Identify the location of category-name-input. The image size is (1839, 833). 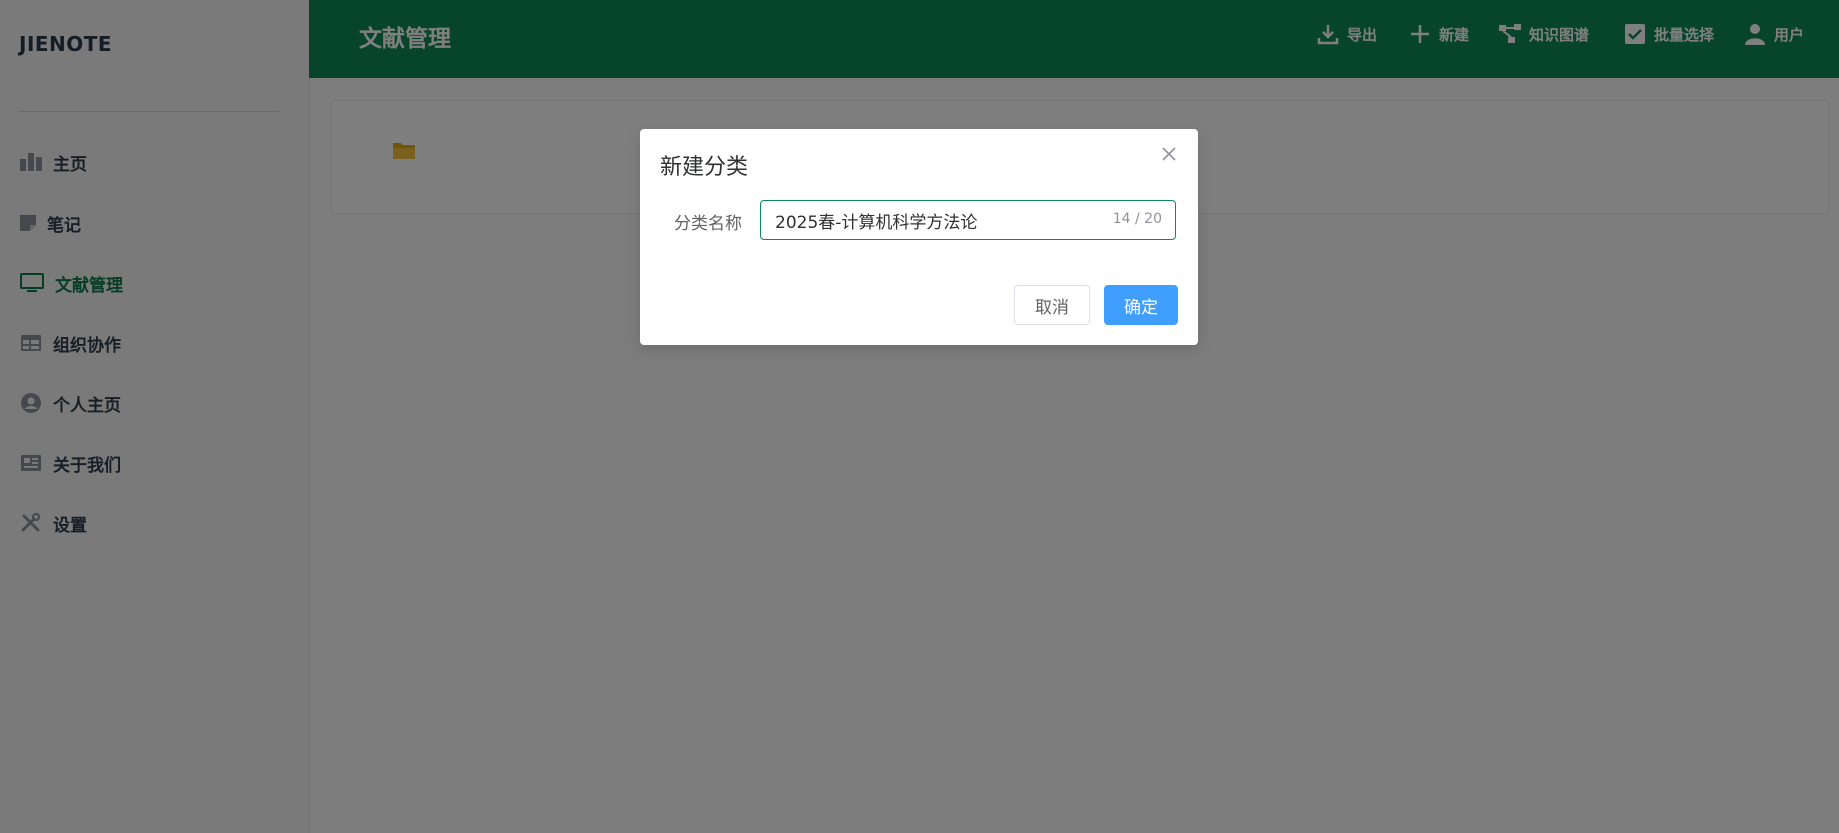
(935, 220).